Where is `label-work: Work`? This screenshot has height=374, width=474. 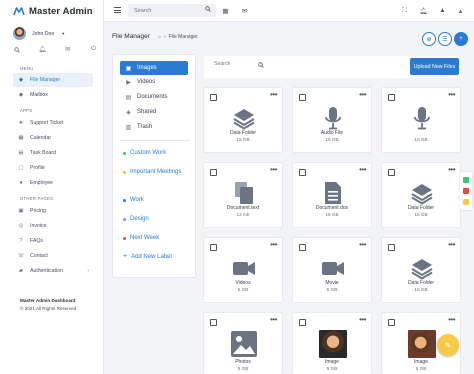 label-work: Work is located at coordinates (158, 200).